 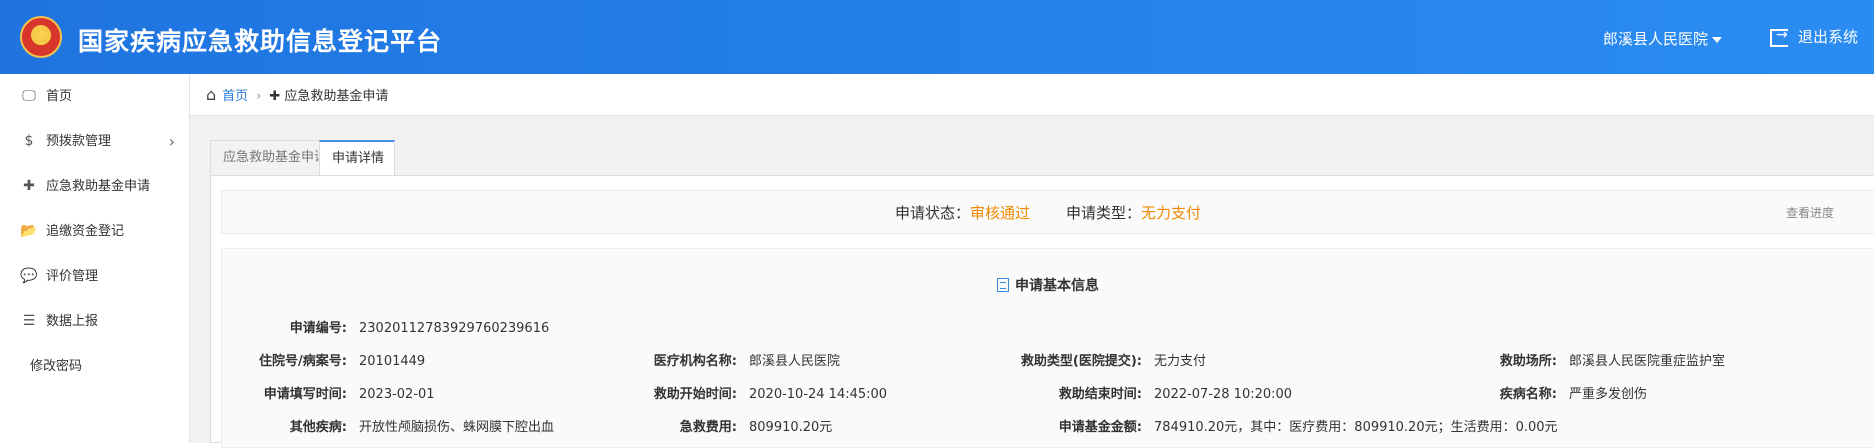 What do you see at coordinates (1810, 213) in the screenshot?
I see `view-progress-link: 查看进度` at bounding box center [1810, 213].